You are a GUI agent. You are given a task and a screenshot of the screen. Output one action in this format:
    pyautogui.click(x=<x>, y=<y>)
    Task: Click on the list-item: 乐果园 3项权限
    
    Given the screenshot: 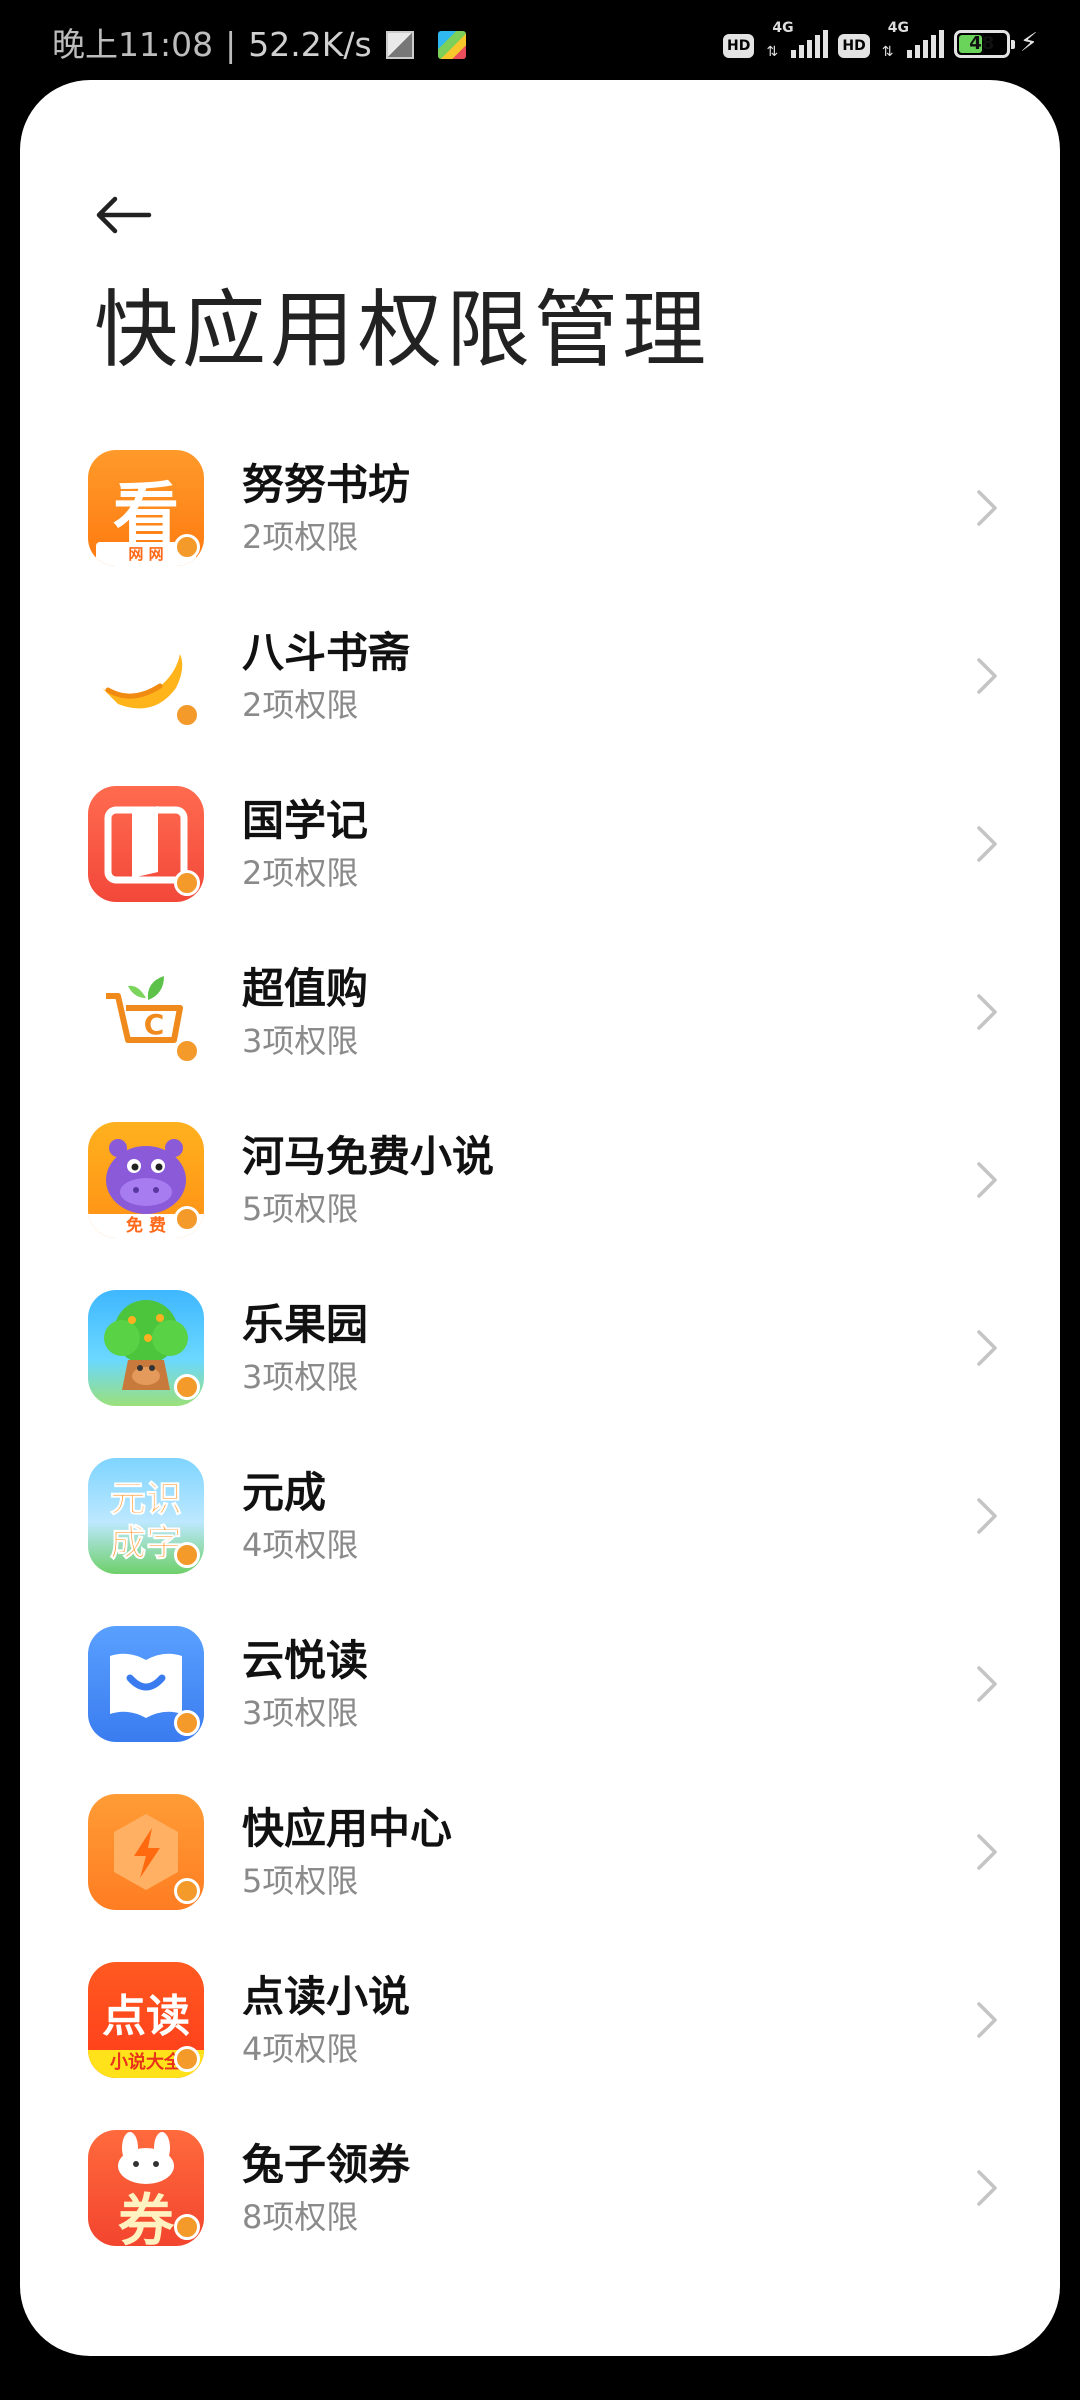 What is the action you would take?
    pyautogui.click(x=540, y=1350)
    